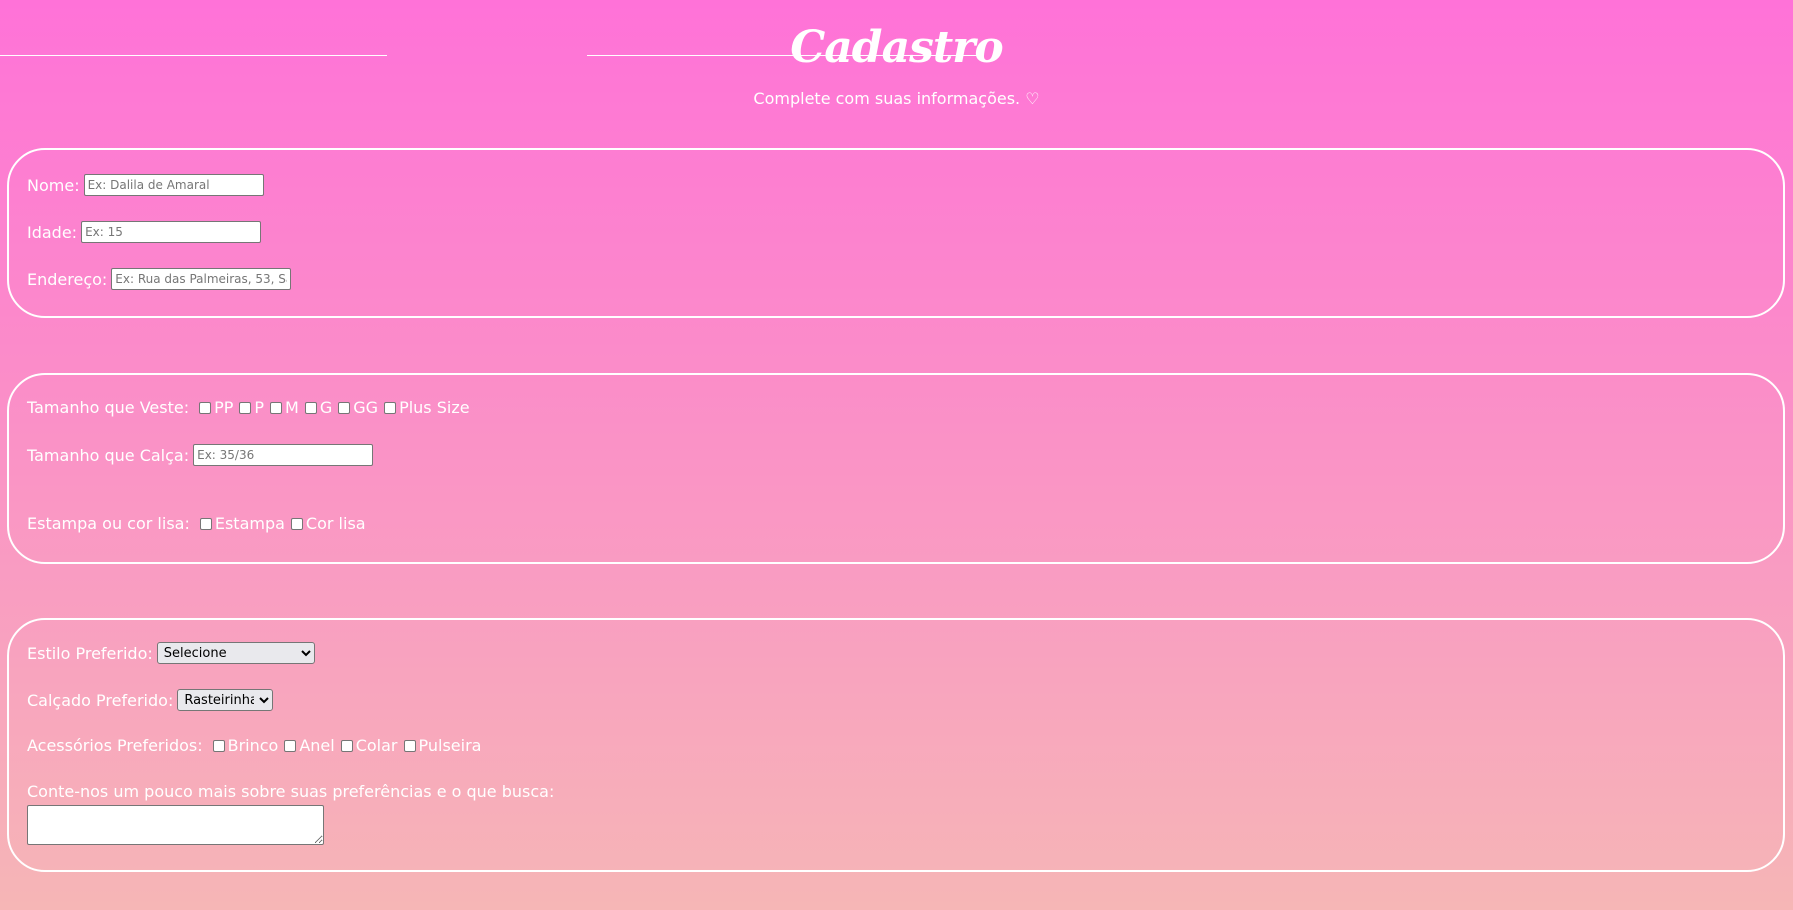  I want to click on name-row: Nome:, so click(145, 185).